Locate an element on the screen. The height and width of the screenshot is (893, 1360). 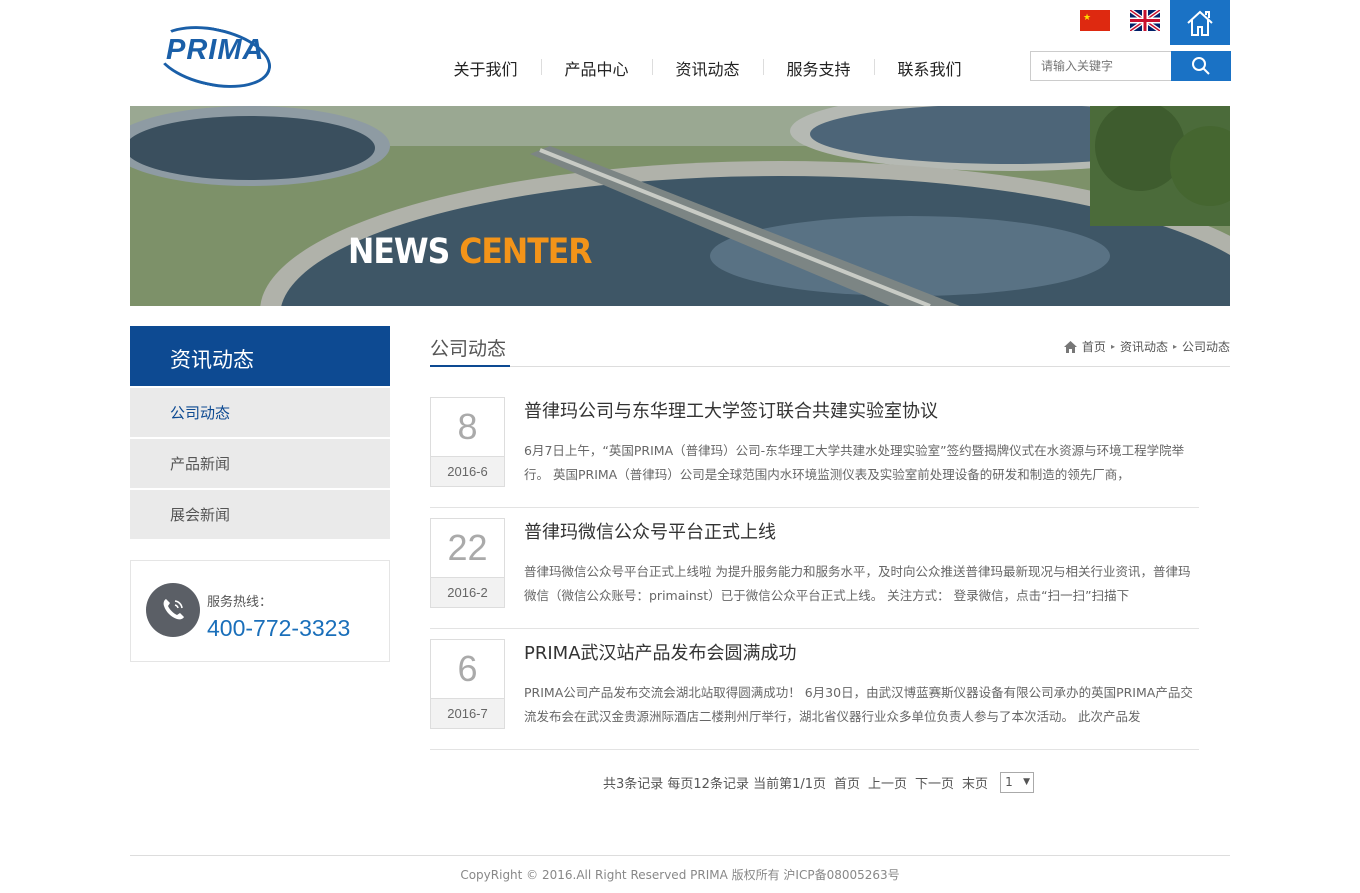
sidebar-item-exhibition-news: 展会新闻 is located at coordinates (260, 514).